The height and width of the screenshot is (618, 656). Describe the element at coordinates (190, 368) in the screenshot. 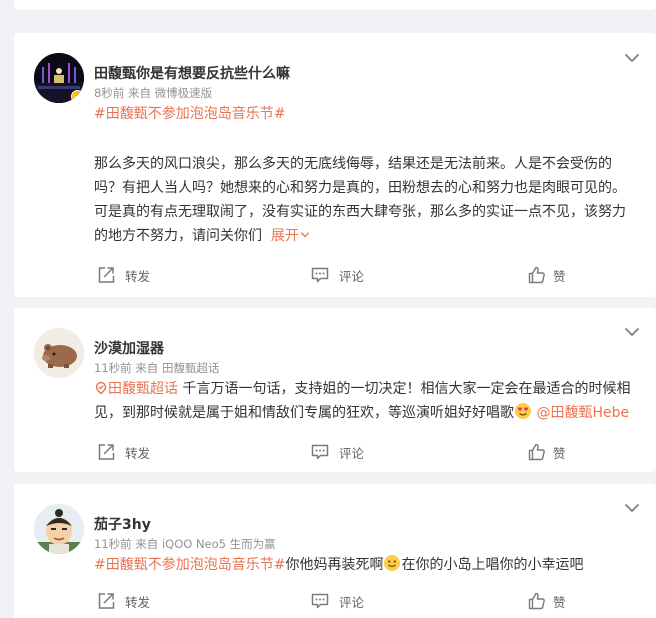

I see `post-source: 田馥甄超话` at that location.